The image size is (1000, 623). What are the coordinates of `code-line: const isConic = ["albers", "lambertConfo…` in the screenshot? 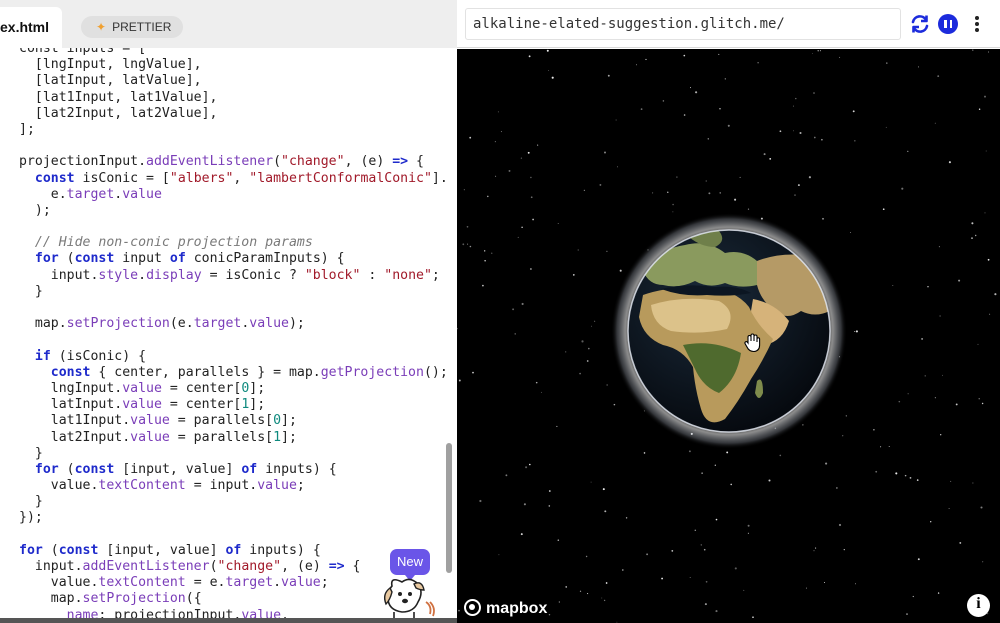 It's located at (241, 178).